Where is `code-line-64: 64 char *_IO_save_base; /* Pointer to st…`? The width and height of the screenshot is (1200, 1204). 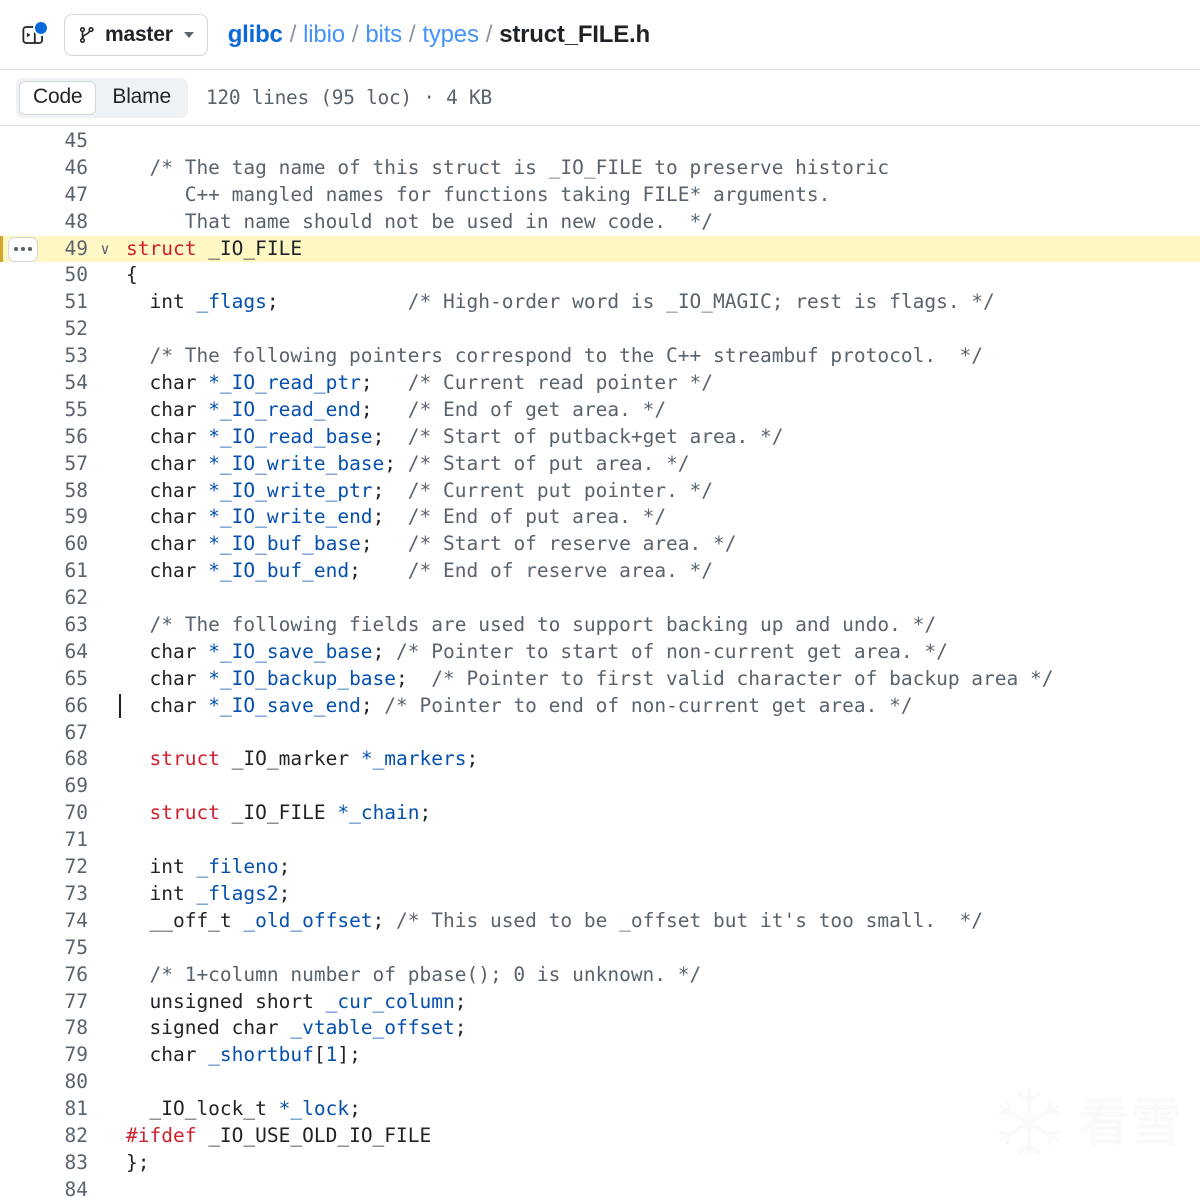 code-line-64: 64 char *_IO_save_base; /* Pointer to st… is located at coordinates (600, 652).